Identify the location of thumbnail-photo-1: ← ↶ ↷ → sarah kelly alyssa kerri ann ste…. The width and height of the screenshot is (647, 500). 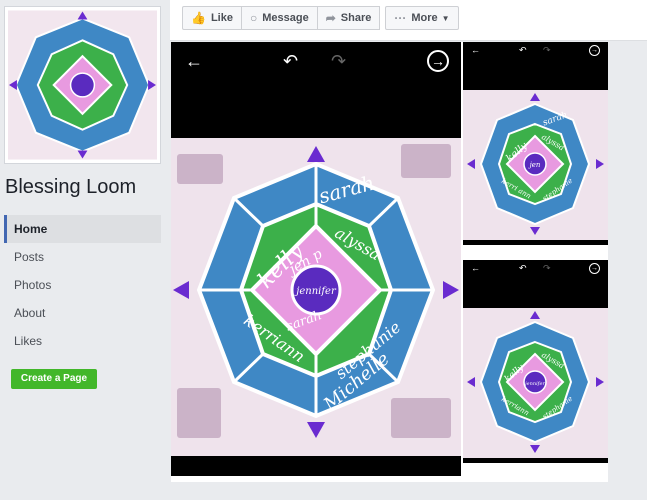
(535, 143).